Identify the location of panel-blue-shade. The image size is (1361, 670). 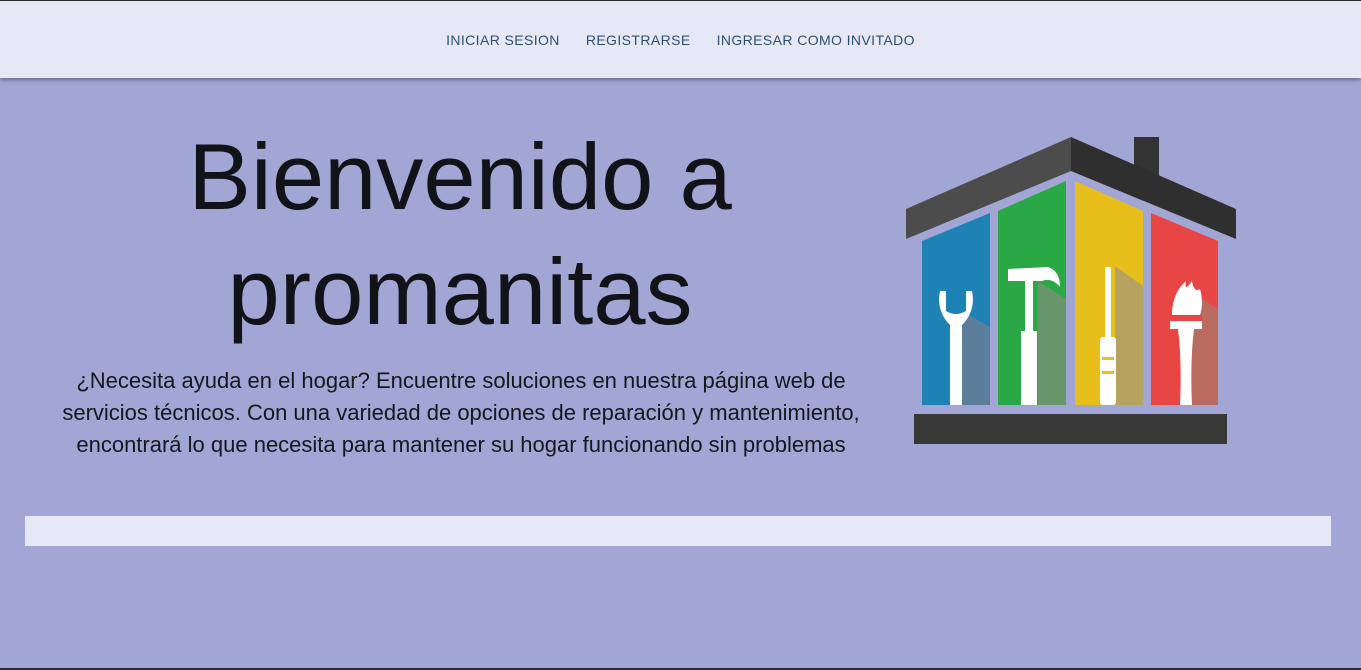
(976, 358).